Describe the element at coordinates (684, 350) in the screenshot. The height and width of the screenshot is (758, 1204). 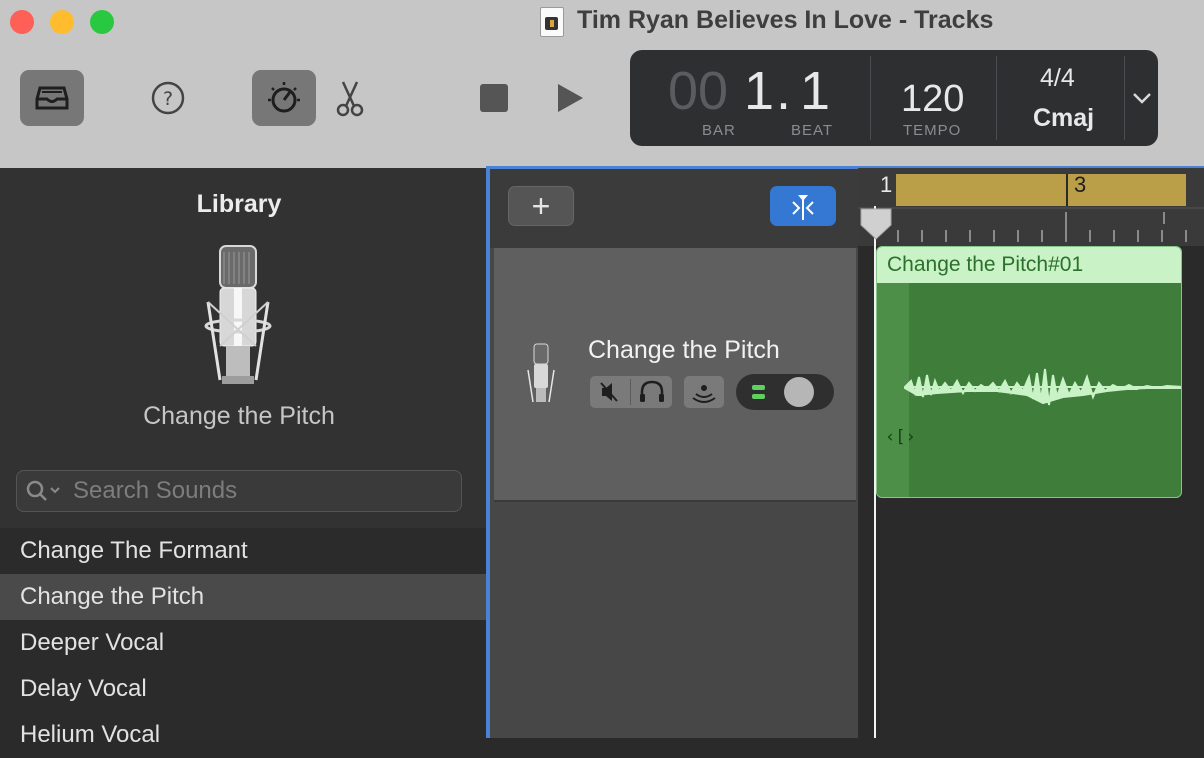
I see `track-name: Change the Pitch` at that location.